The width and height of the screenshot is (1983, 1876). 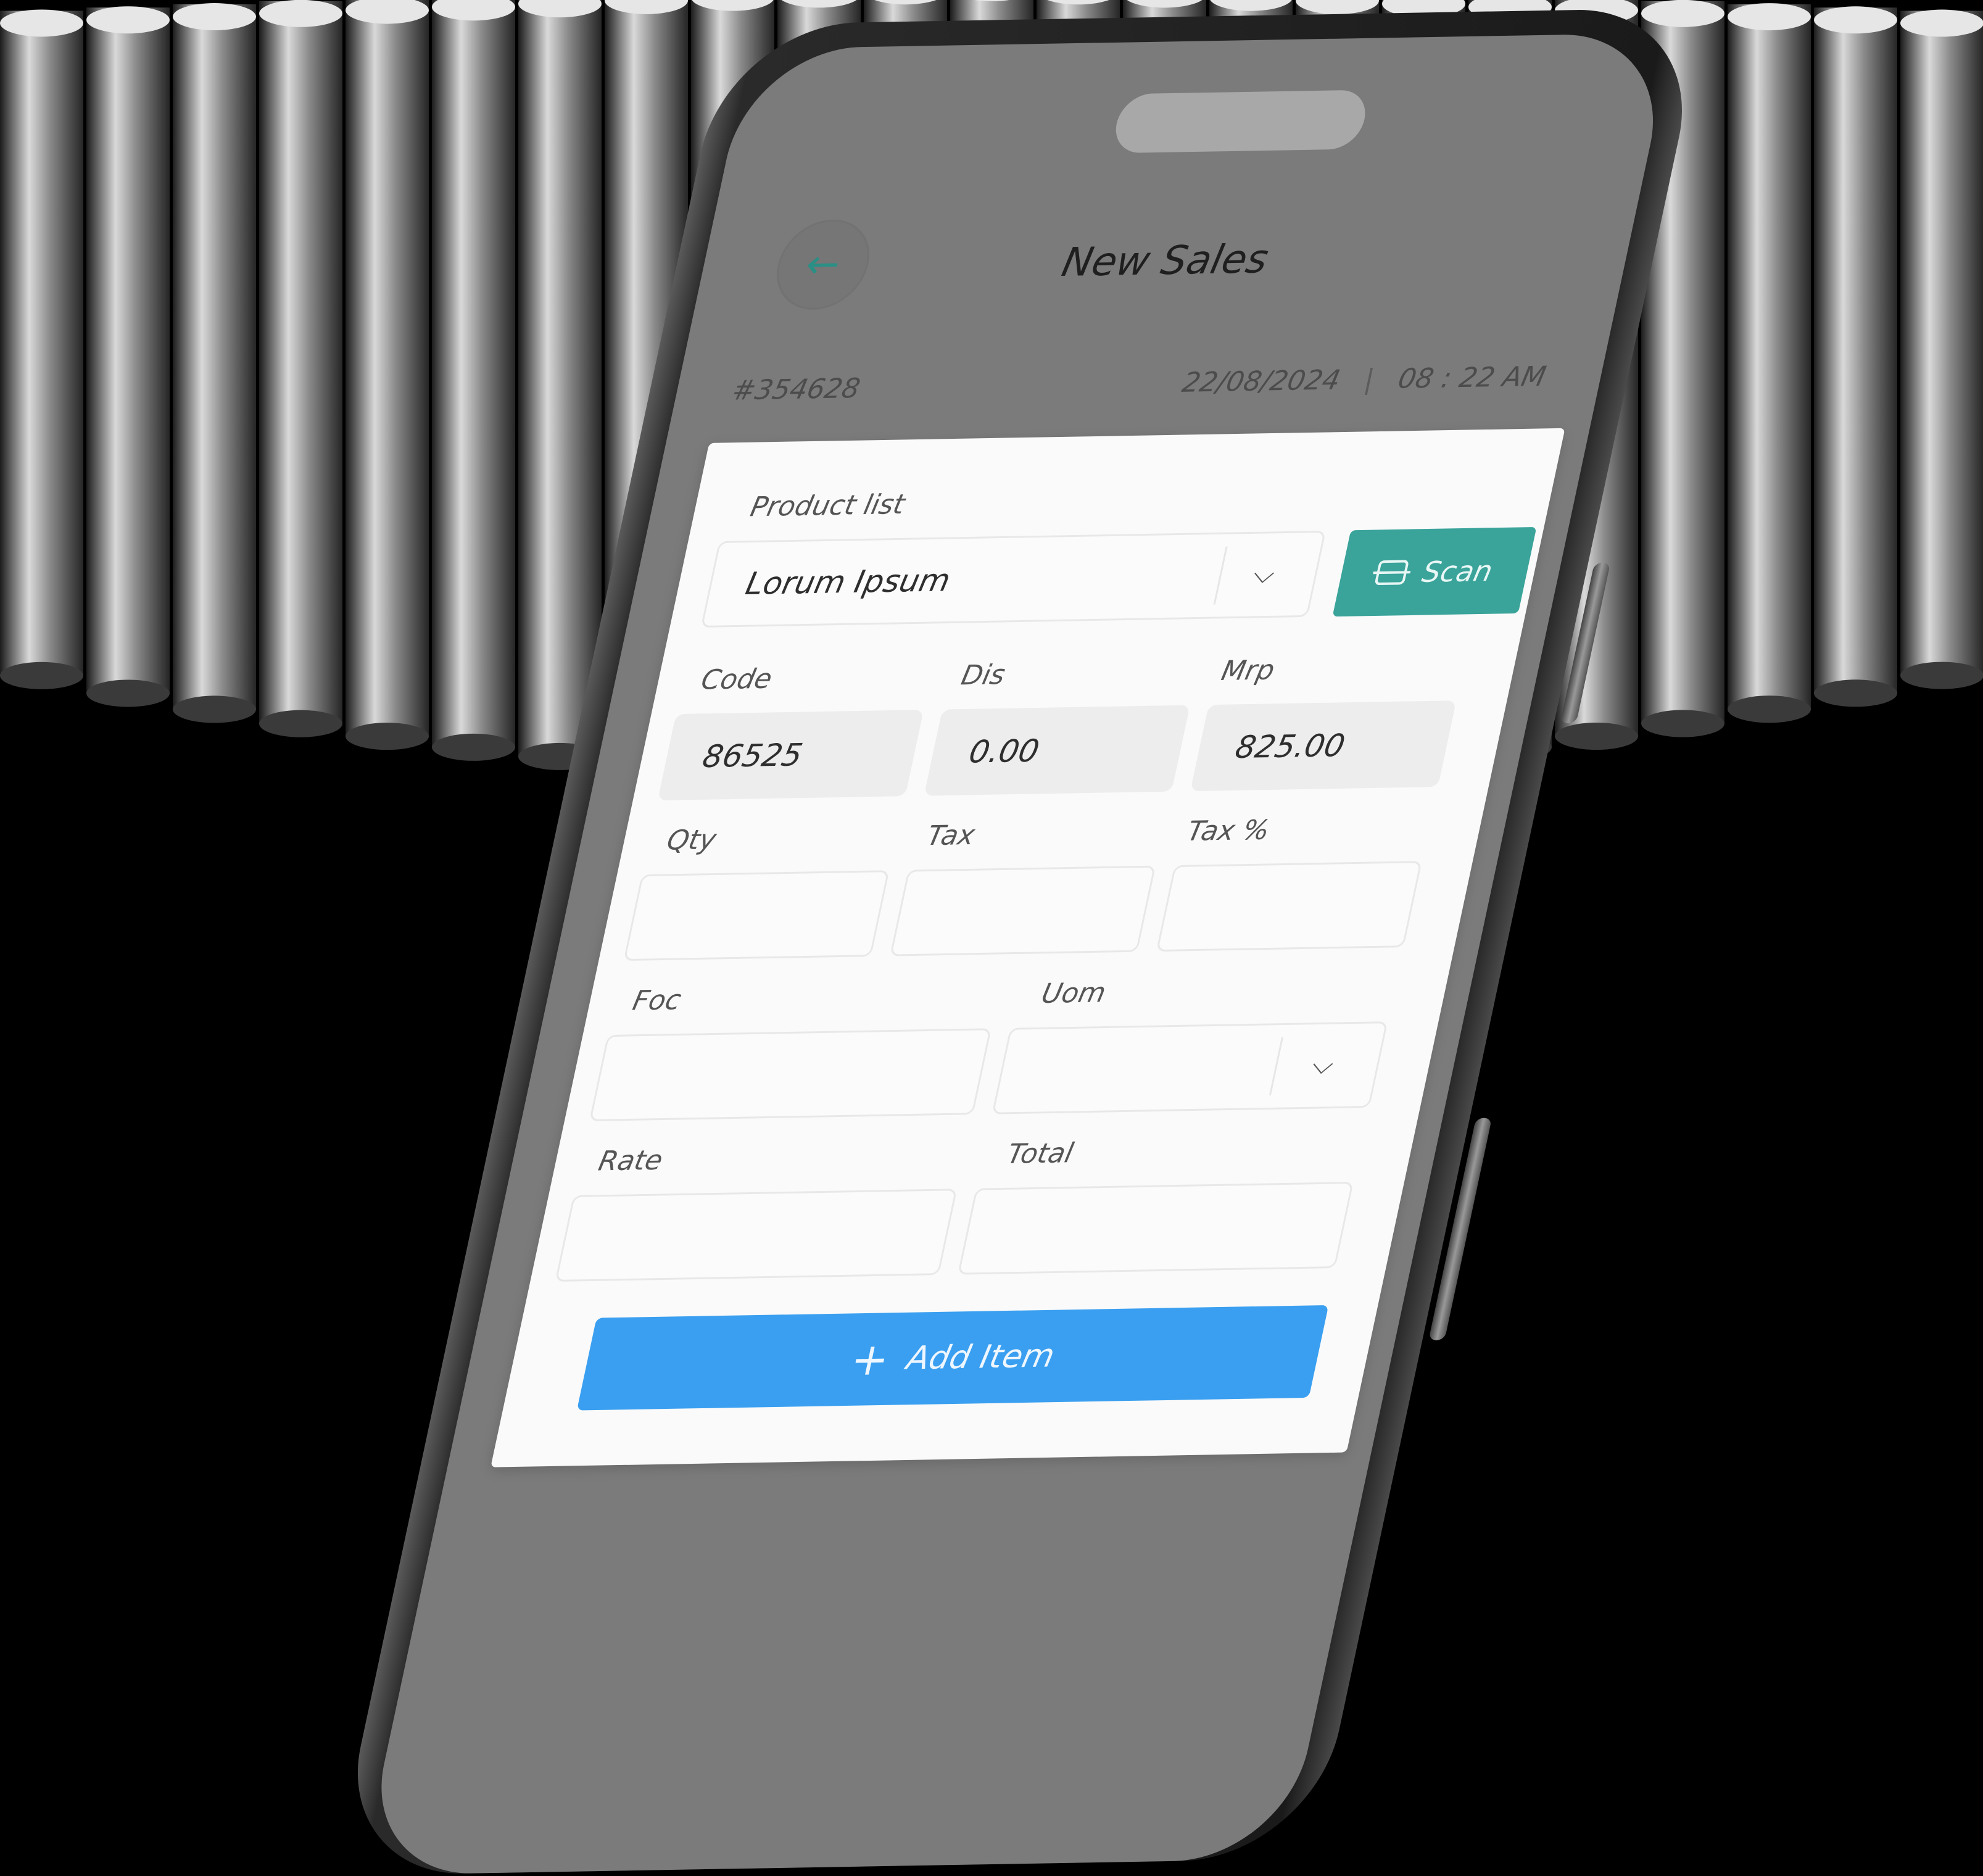 I want to click on code-field: 86525, so click(x=790, y=755).